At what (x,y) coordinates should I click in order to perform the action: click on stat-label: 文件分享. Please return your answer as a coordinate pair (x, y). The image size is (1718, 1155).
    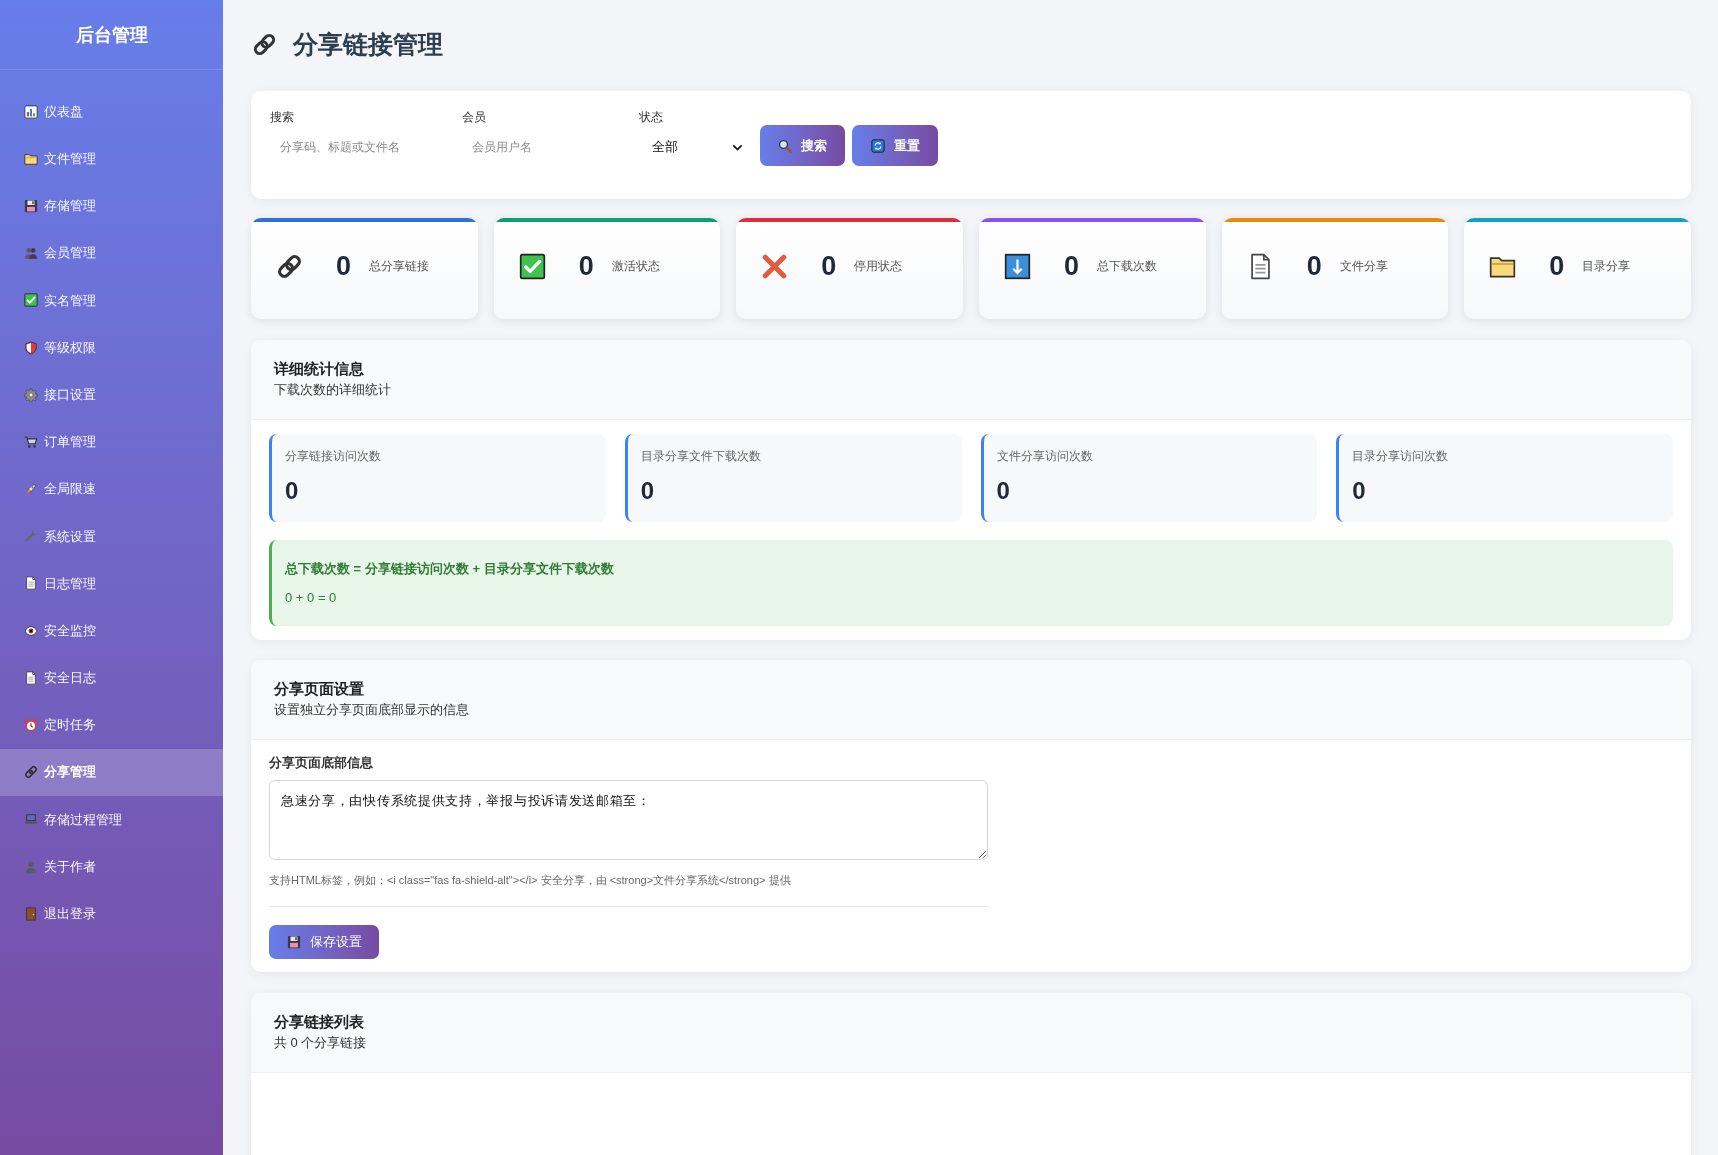
    Looking at the image, I should click on (1363, 266).